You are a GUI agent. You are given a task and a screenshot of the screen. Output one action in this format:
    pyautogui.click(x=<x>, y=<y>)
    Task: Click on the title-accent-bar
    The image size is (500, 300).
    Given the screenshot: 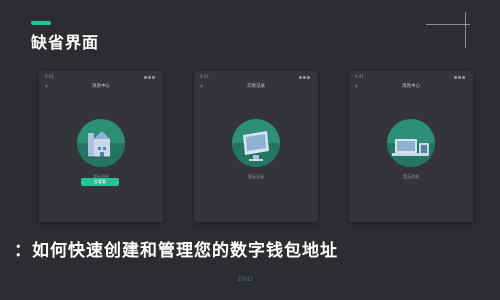 What is the action you would take?
    pyautogui.click(x=41, y=23)
    